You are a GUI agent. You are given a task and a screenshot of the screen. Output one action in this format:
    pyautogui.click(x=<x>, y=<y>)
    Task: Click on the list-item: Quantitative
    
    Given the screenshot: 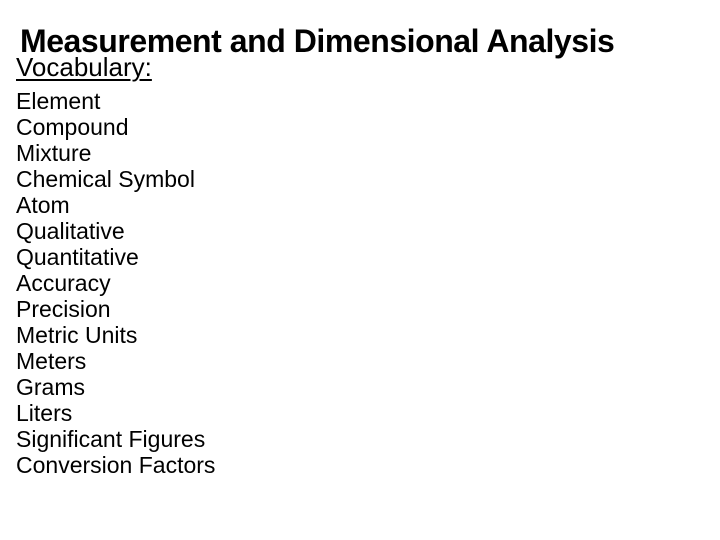 What is the action you would take?
    pyautogui.click(x=77, y=257)
    